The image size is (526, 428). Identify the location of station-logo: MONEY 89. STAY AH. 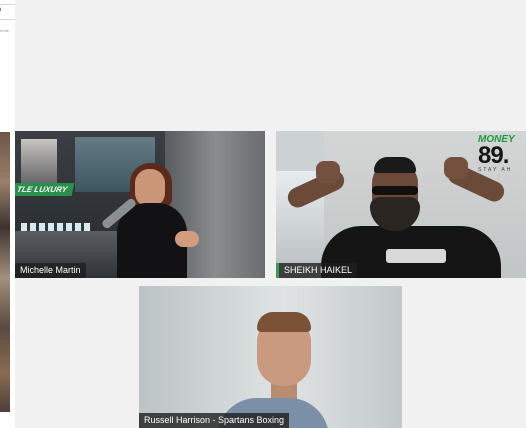
(502, 154).